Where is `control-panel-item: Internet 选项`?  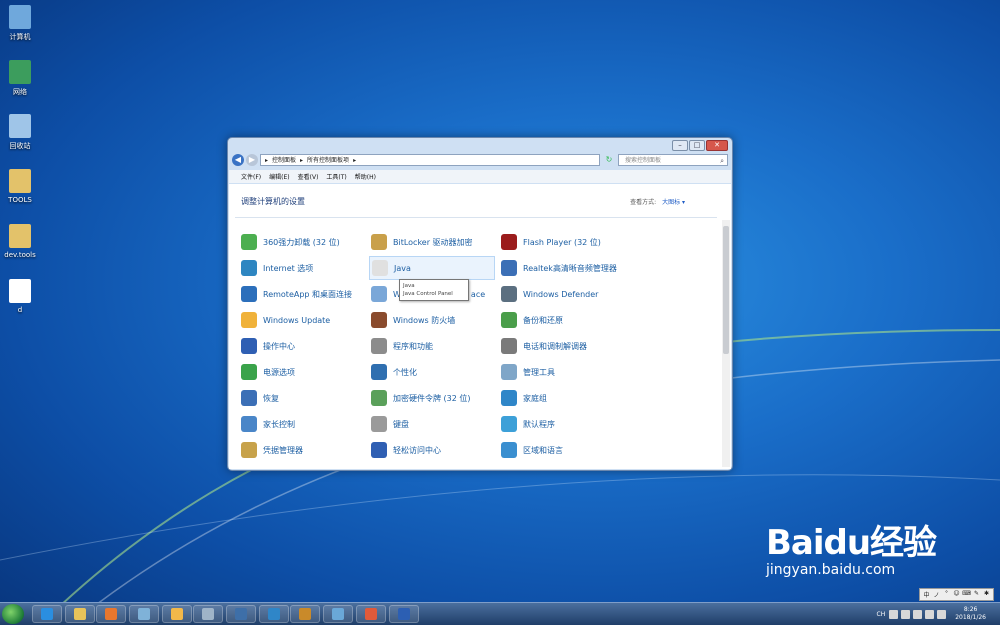
control-panel-item: Internet 选项 is located at coordinates (302, 268).